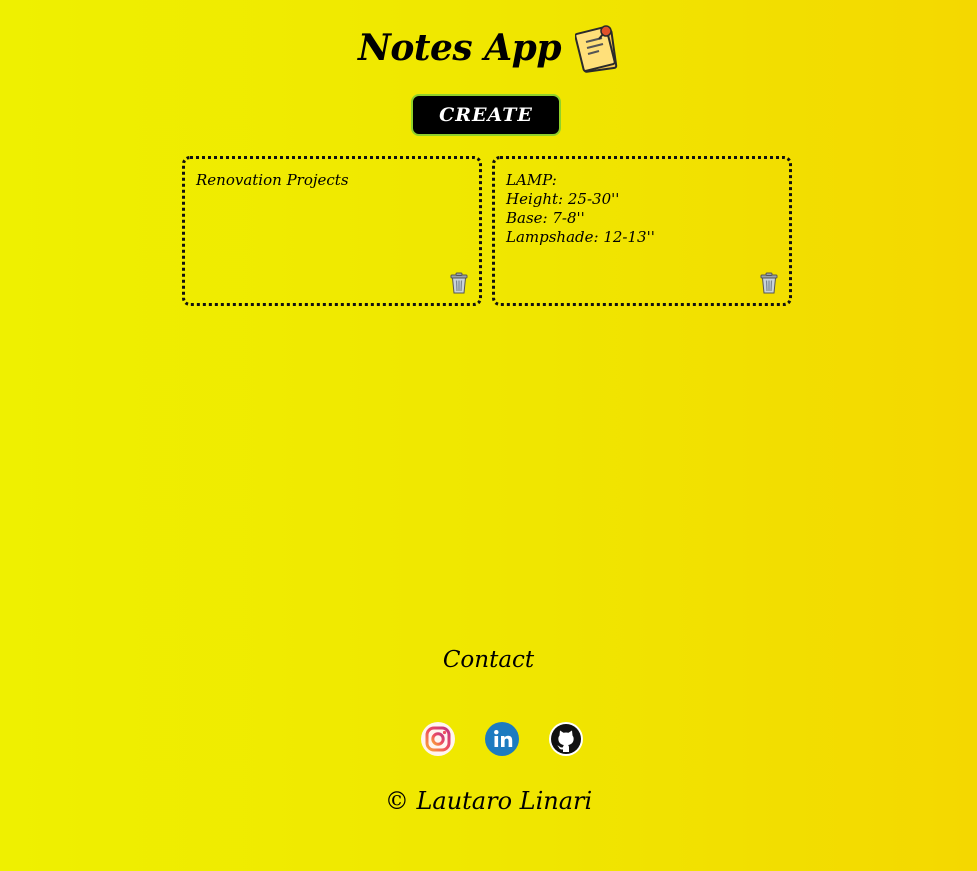 The height and width of the screenshot is (871, 977). Describe the element at coordinates (563, 199) in the screenshot. I see `note-text: Height: 25-30''` at that location.